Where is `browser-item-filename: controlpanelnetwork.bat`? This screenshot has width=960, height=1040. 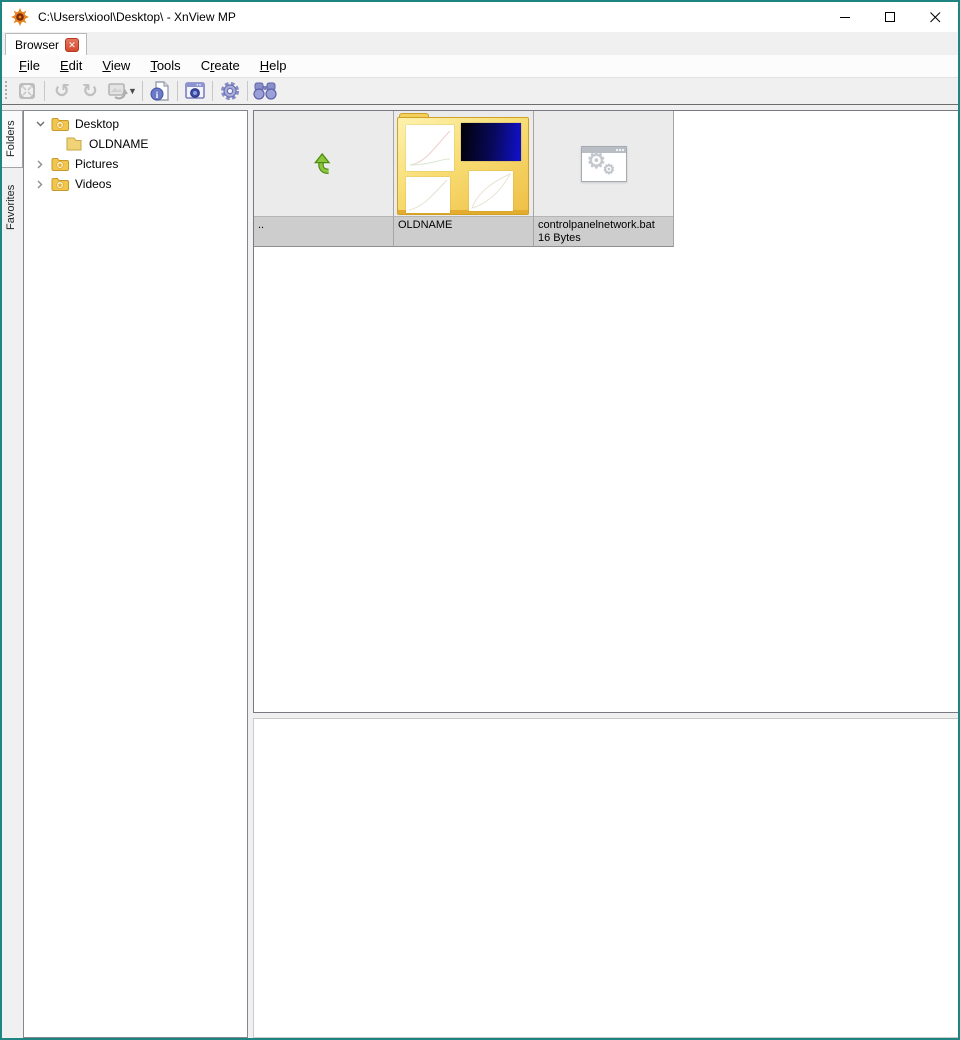 browser-item-filename: controlpanelnetwork.bat is located at coordinates (596, 225).